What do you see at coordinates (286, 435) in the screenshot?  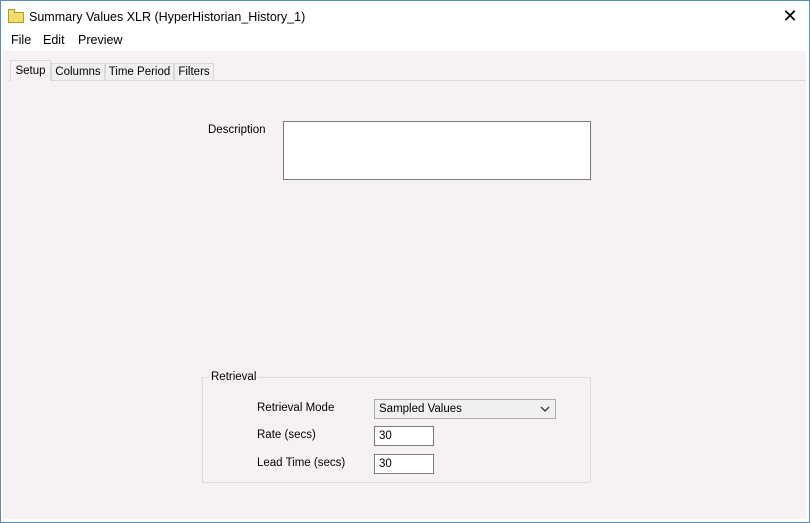 I see `rate-label: Rate (secs)` at bounding box center [286, 435].